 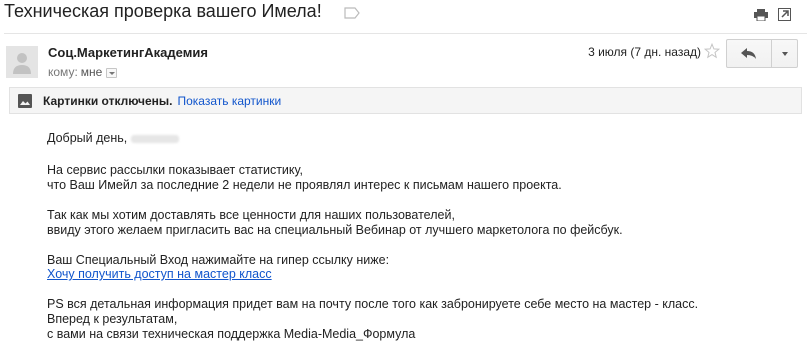 I want to click on masterclass-link: Хочу получить доступ на мастер класс, so click(x=159, y=274).